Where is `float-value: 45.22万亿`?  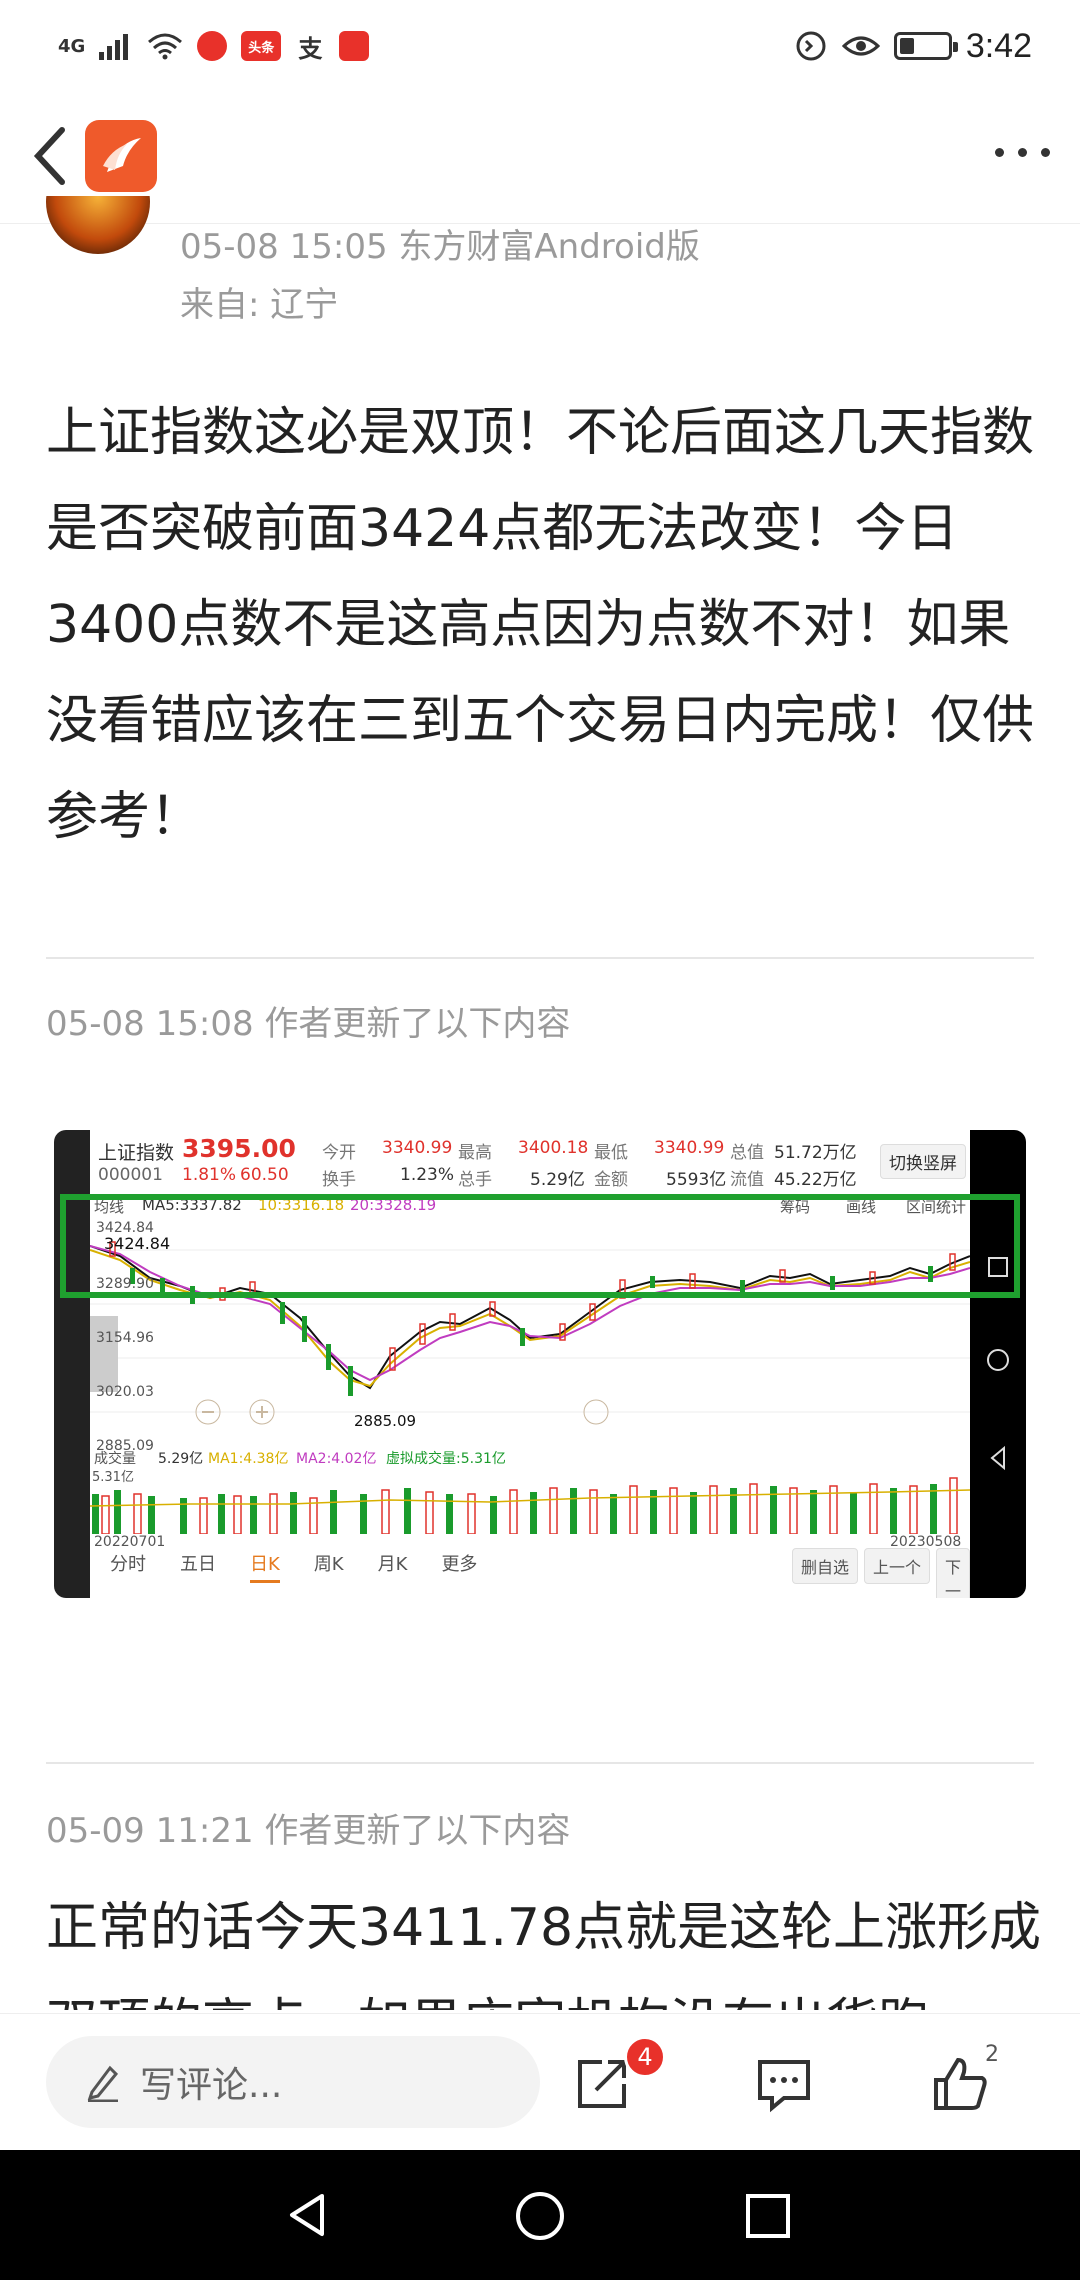 float-value: 45.22万亿 is located at coordinates (815, 1180).